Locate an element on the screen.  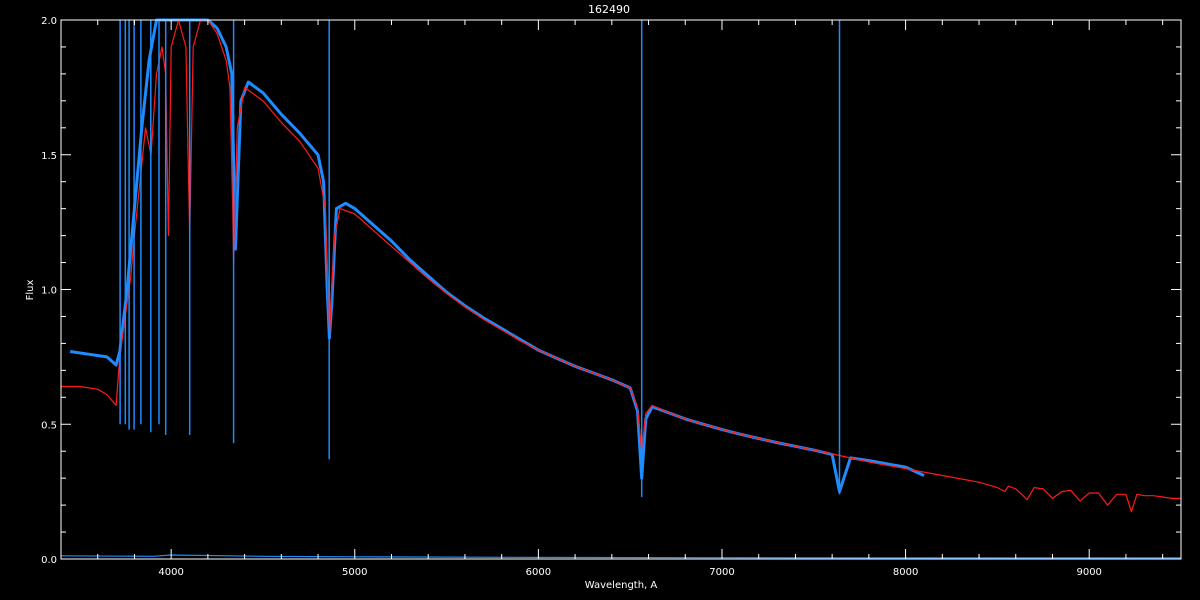
x-axis-label: Wavelength, A is located at coordinates (621, 585).